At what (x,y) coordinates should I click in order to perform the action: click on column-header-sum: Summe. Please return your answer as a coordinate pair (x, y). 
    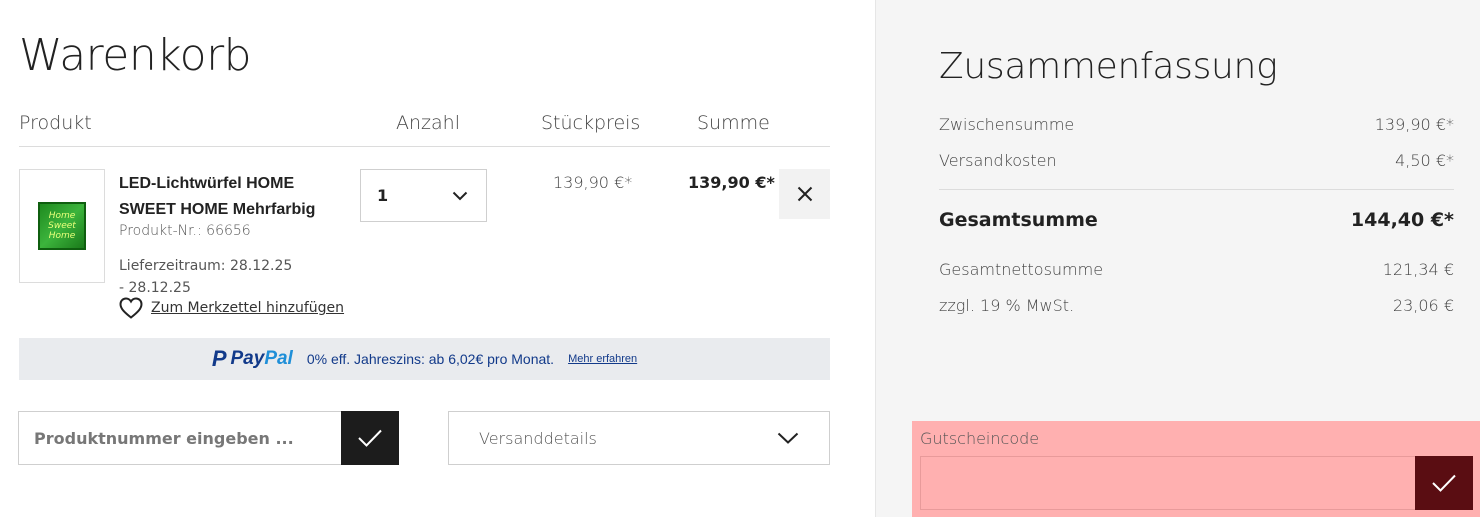
    Looking at the image, I should click on (733, 123).